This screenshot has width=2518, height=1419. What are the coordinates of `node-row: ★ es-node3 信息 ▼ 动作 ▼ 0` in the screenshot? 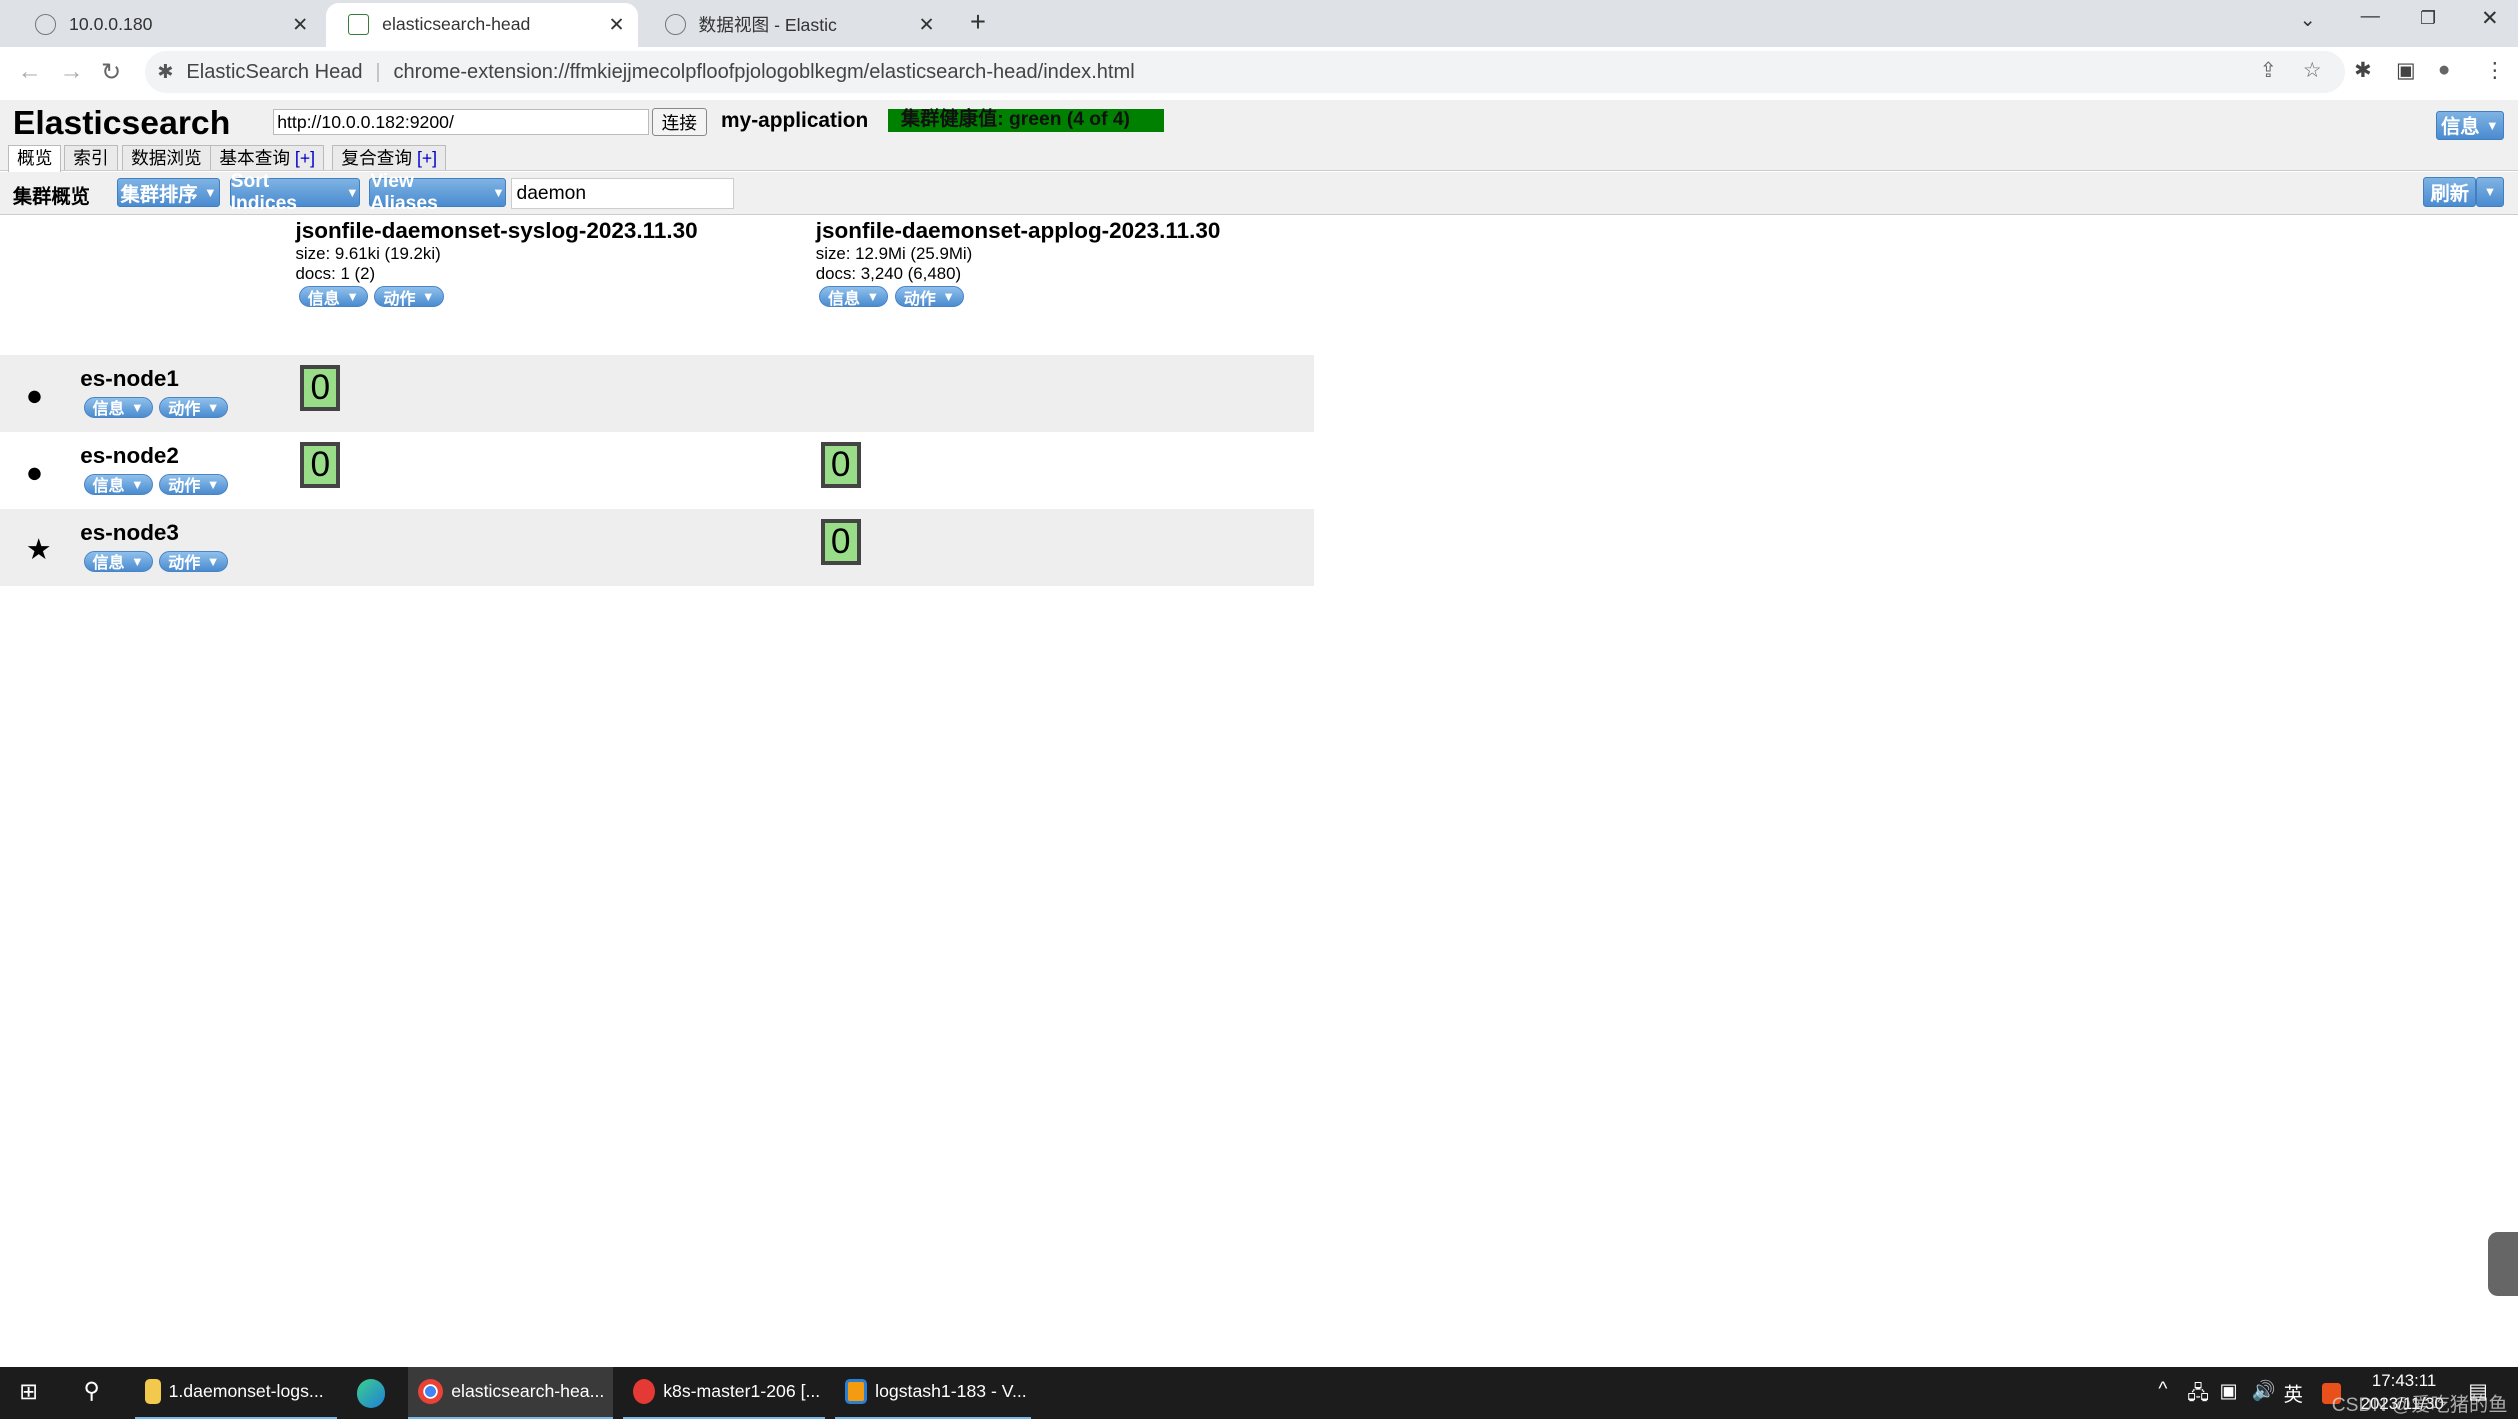 It's located at (657, 548).